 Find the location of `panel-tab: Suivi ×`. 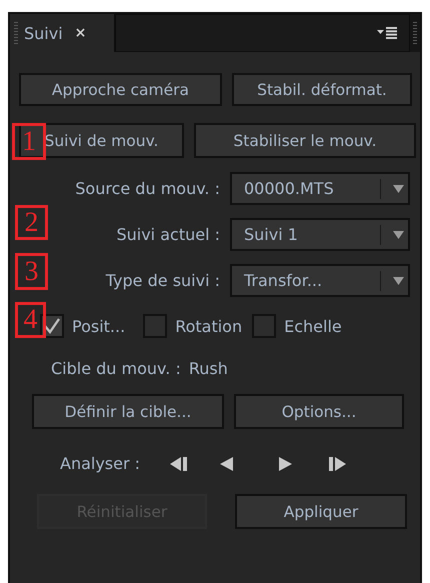

panel-tab: Suivi × is located at coordinates (62, 33).